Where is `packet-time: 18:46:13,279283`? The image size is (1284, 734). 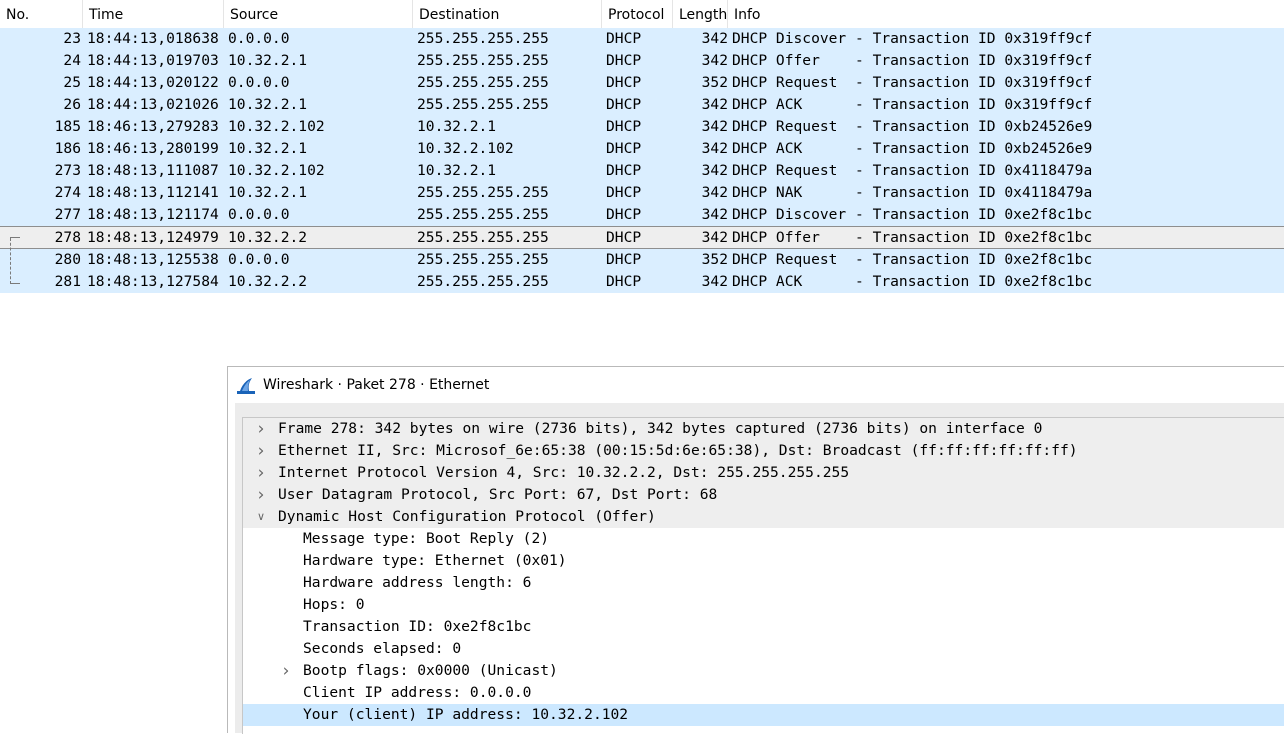 packet-time: 18:46:13,279283 is located at coordinates (153, 126).